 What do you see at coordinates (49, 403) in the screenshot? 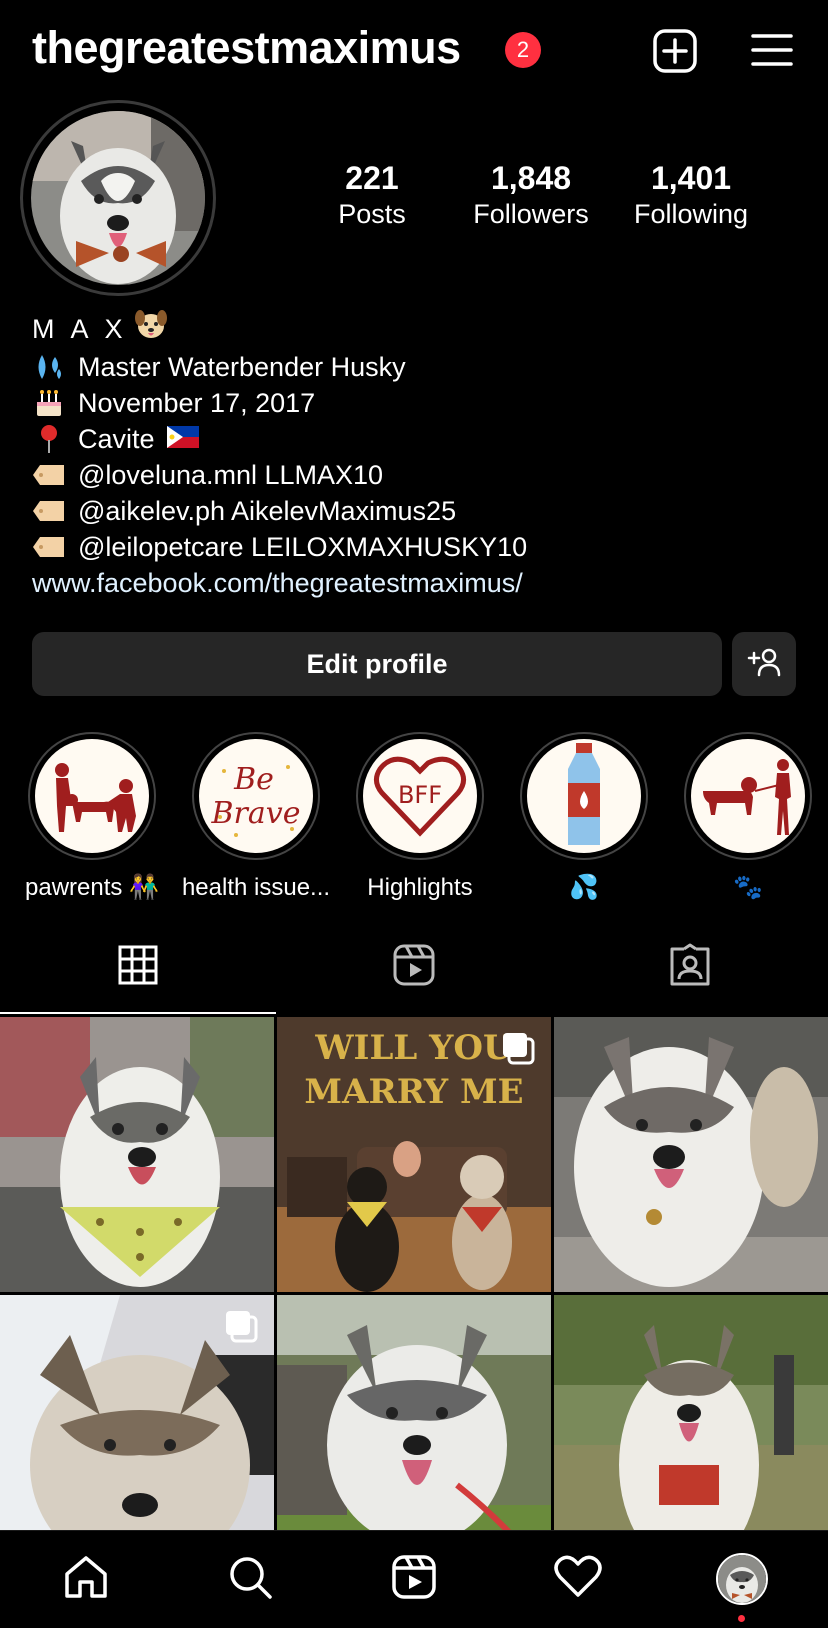
I see `birthday-cake-icon` at bounding box center [49, 403].